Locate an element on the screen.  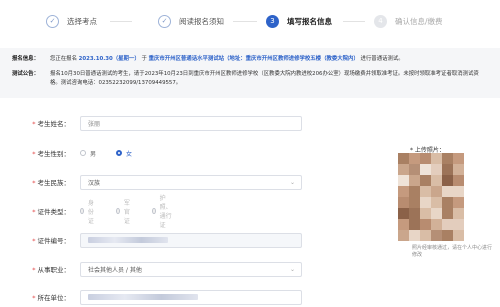
step-number: 3 is located at coordinates (272, 21).